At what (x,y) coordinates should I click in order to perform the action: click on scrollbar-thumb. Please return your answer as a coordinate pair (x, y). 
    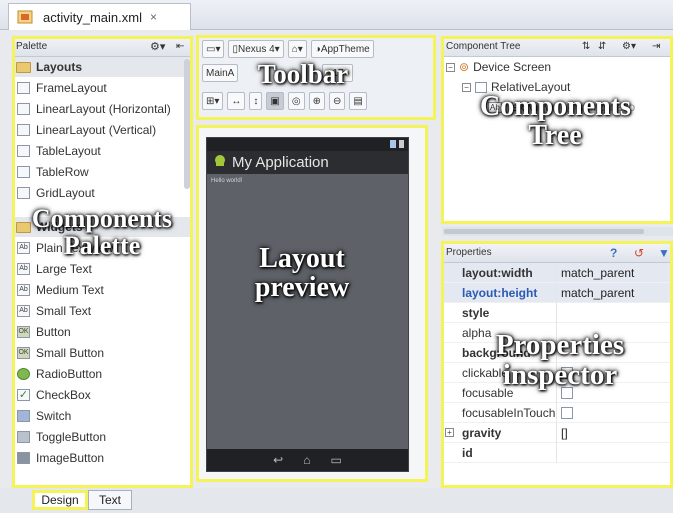
    Looking at the image, I should click on (544, 231).